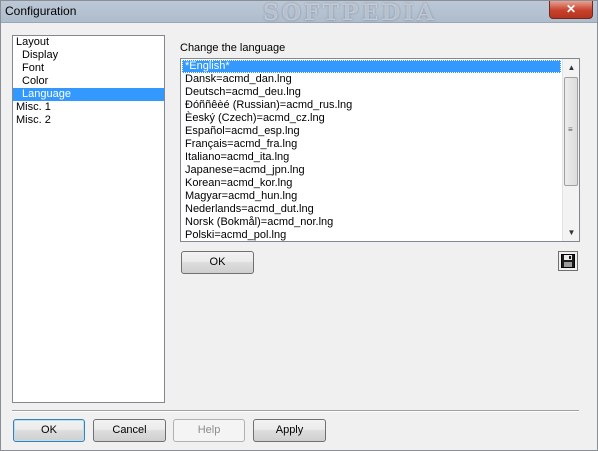 The width and height of the screenshot is (598, 451). What do you see at coordinates (88, 68) in the screenshot?
I see `tree-item-font: Font` at bounding box center [88, 68].